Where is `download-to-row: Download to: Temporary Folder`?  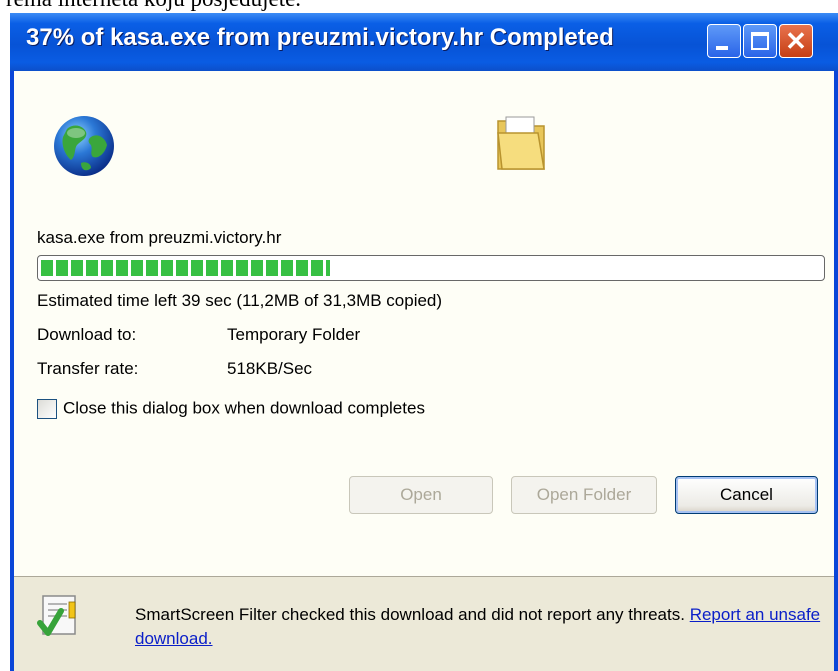
download-to-row: Download to: Temporary Folder is located at coordinates (198, 335).